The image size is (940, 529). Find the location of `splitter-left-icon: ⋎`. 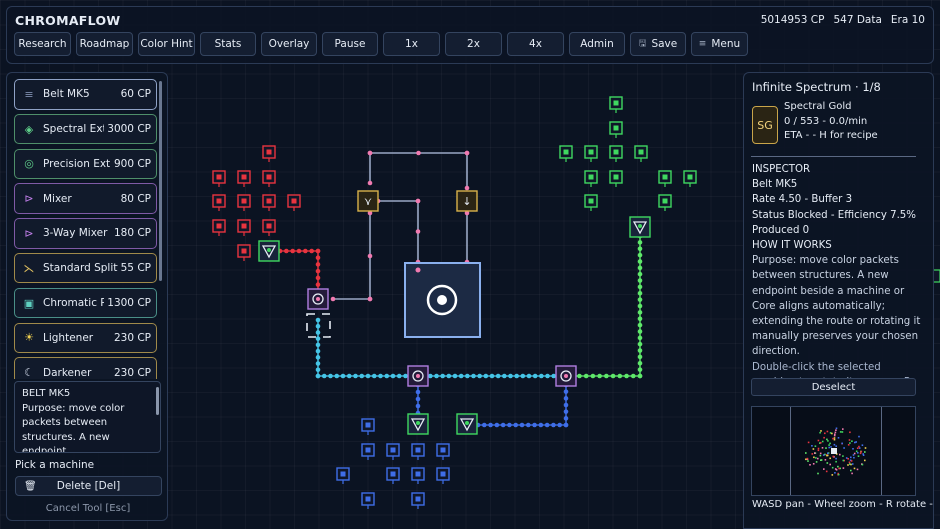

splitter-left-icon: ⋎ is located at coordinates (368, 201).